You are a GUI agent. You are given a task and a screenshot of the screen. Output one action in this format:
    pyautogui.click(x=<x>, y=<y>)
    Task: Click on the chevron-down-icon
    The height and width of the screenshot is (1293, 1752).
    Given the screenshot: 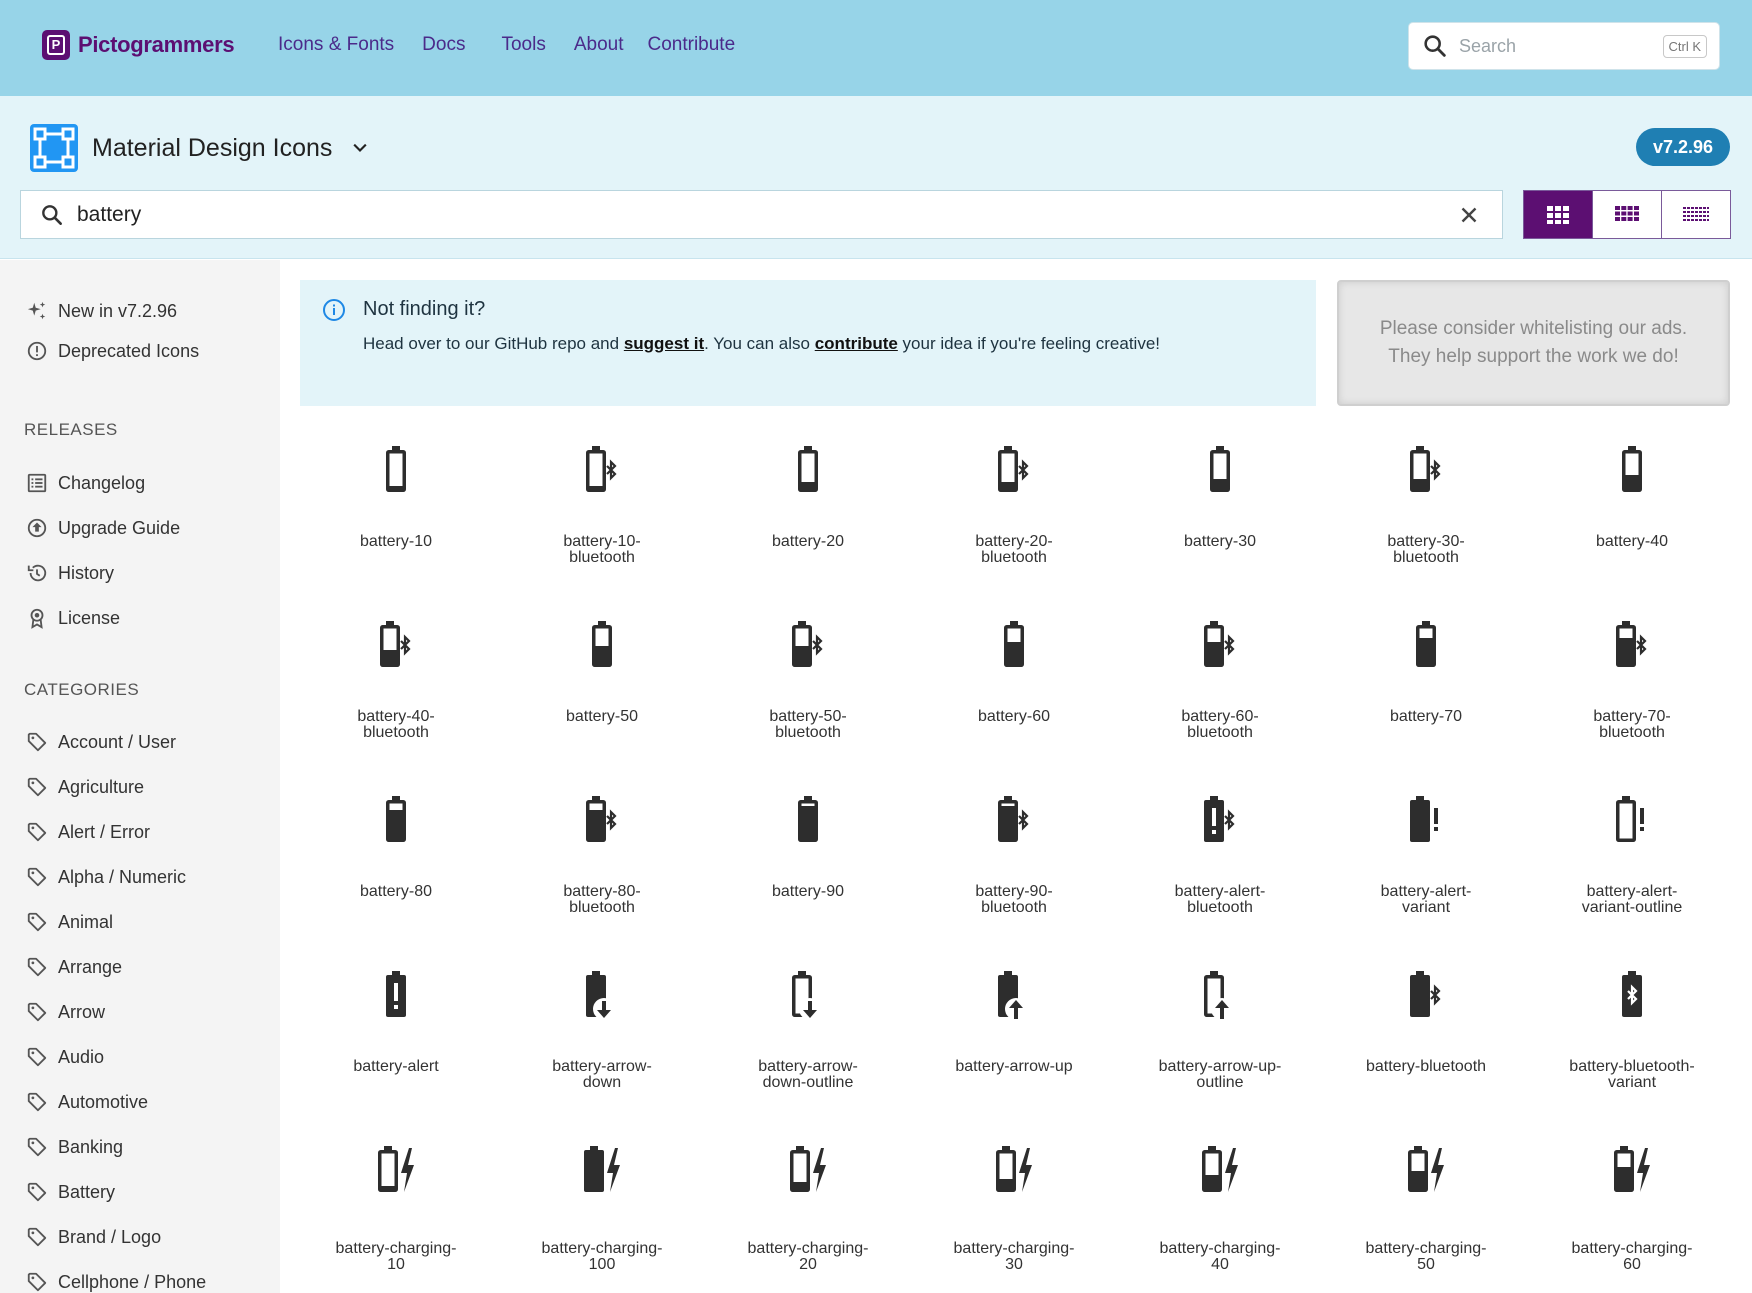 What is the action you would take?
    pyautogui.click(x=360, y=148)
    